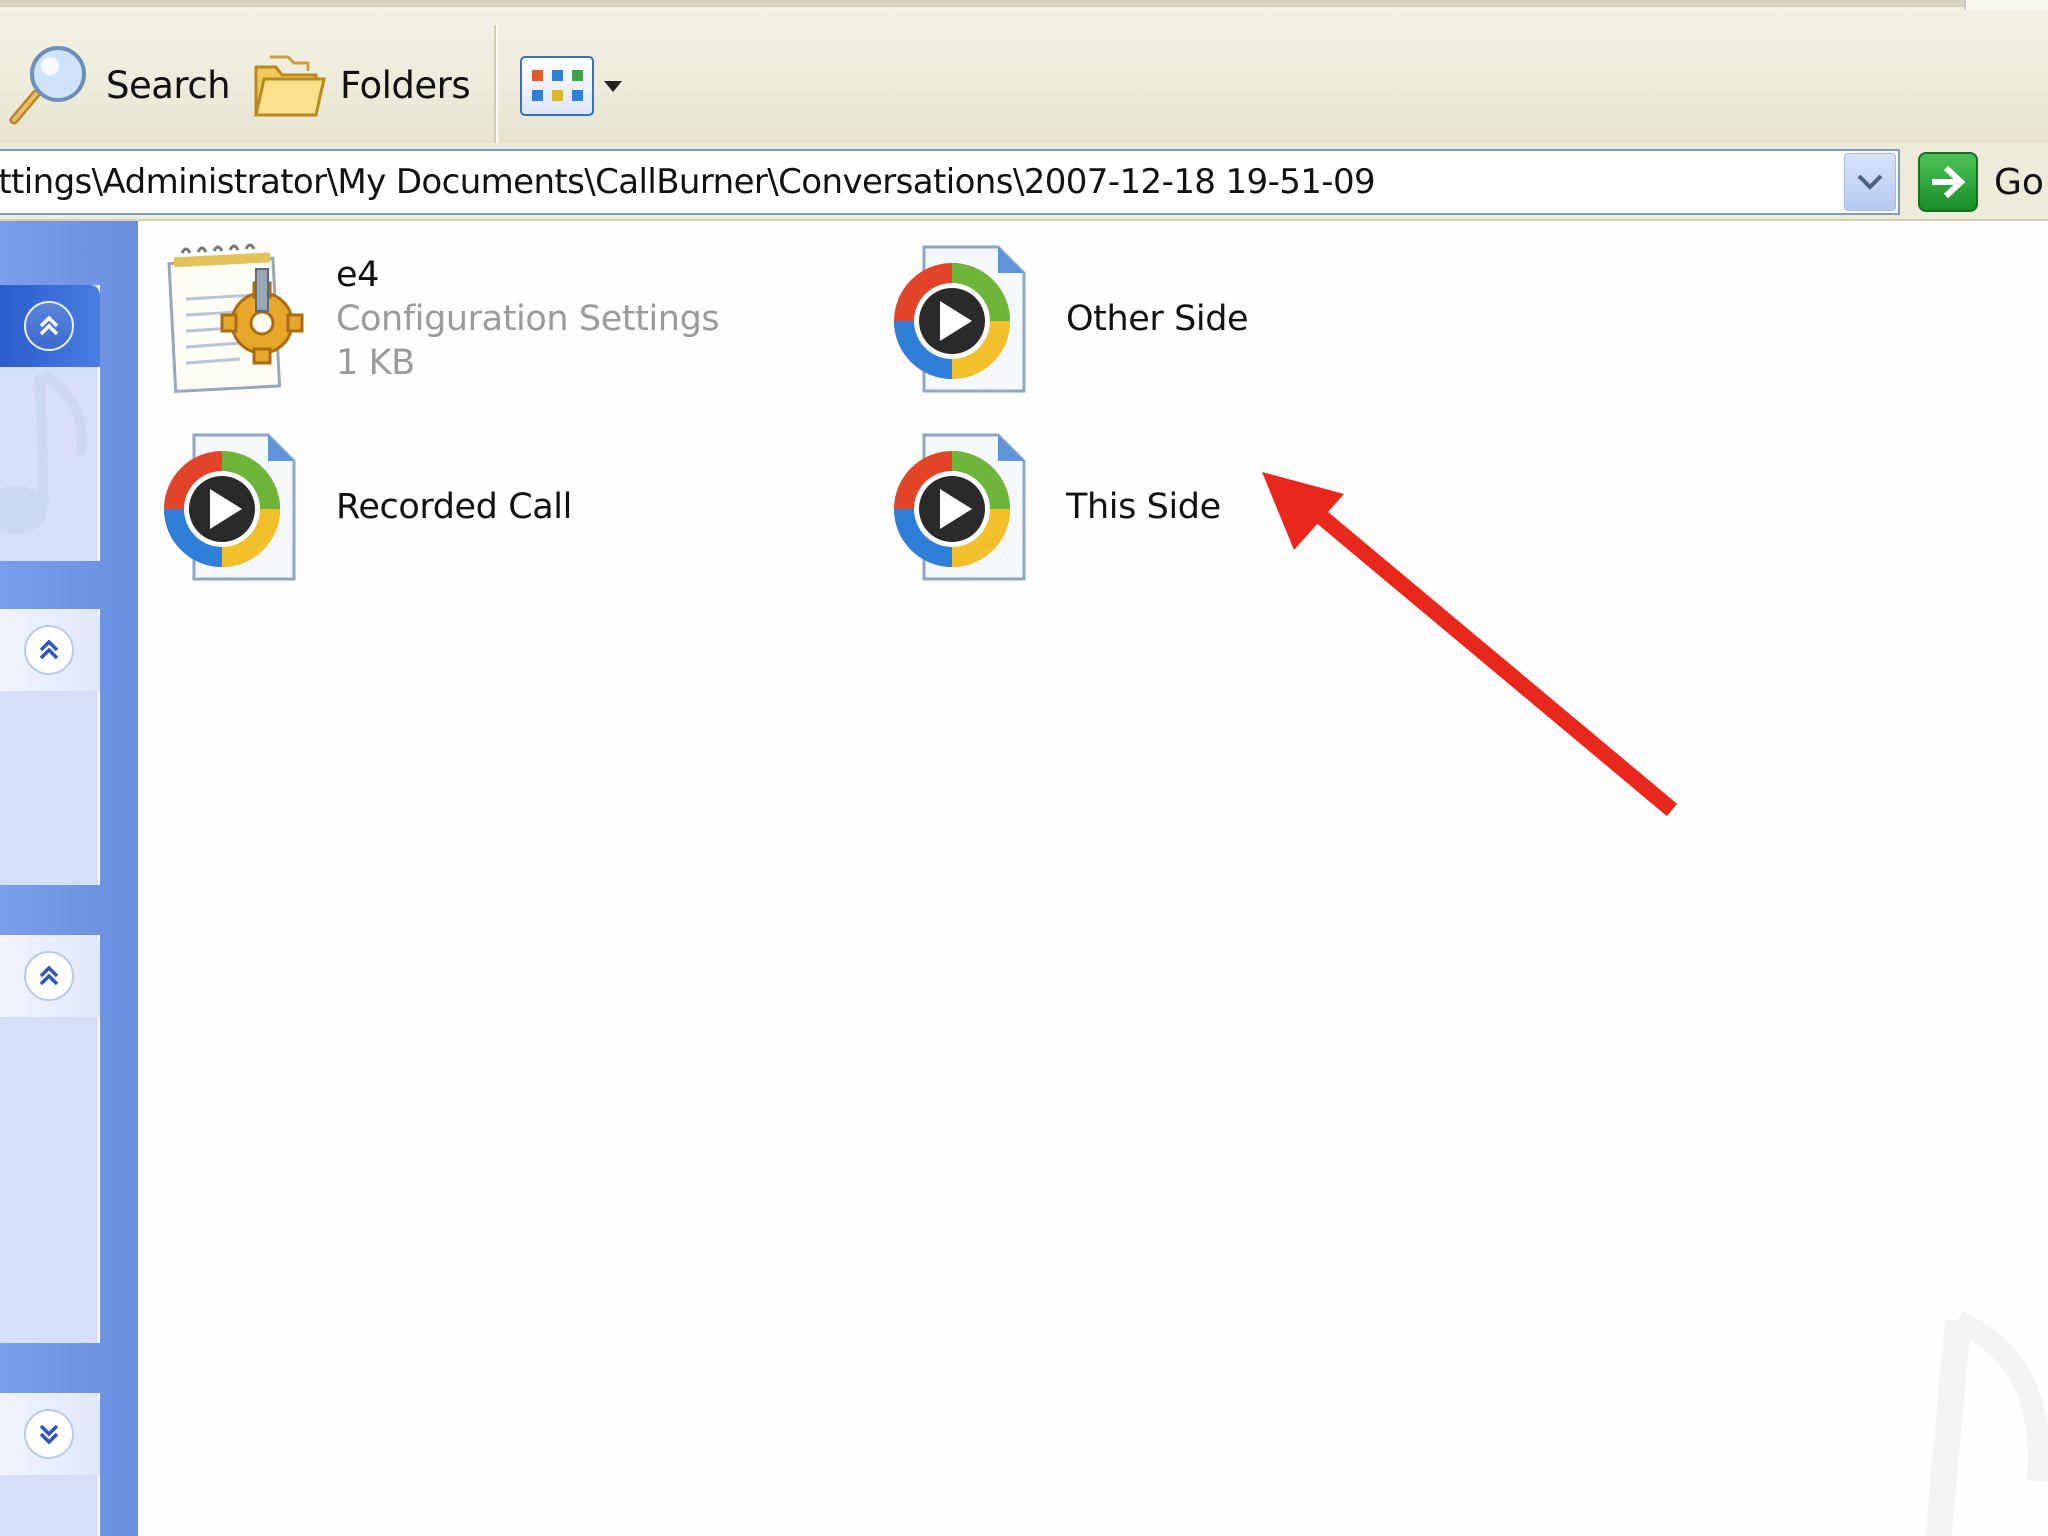 The height and width of the screenshot is (1536, 2048). Describe the element at coordinates (1981, 182) in the screenshot. I see `go-button: Go` at that location.